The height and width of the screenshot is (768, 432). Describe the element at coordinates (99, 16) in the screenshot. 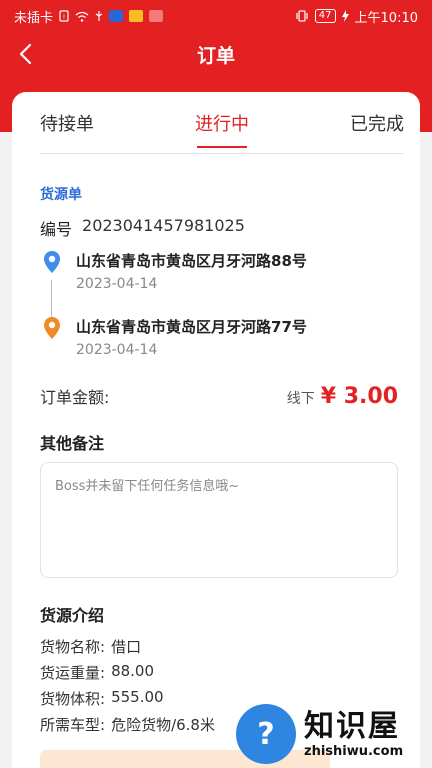

I see `usb-icon` at that location.